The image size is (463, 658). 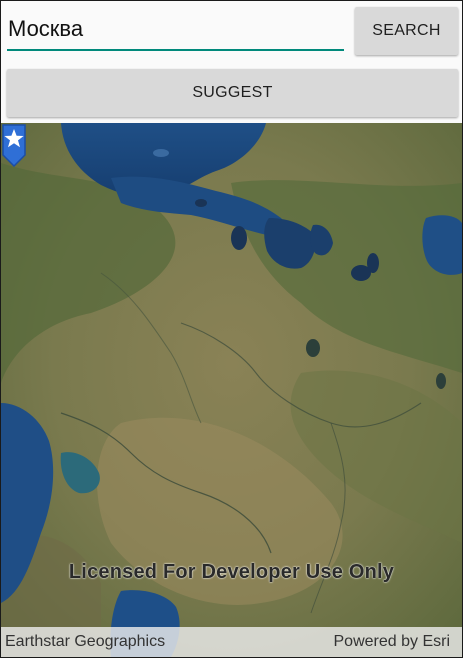 What do you see at coordinates (175, 31) in the screenshot?
I see `search-input` at bounding box center [175, 31].